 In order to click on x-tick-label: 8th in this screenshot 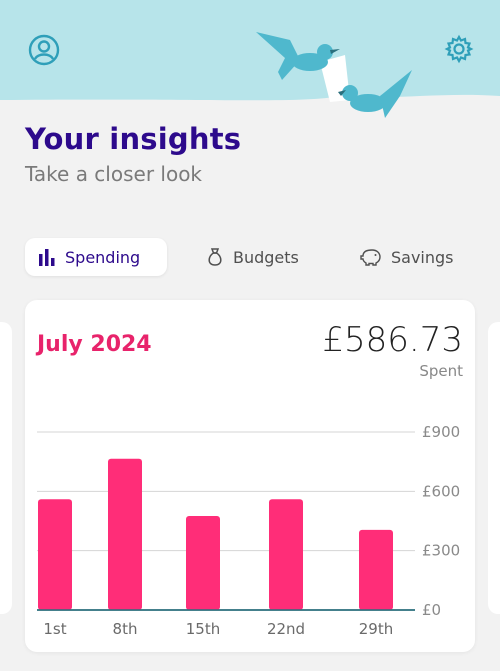, I will do `click(125, 629)`.